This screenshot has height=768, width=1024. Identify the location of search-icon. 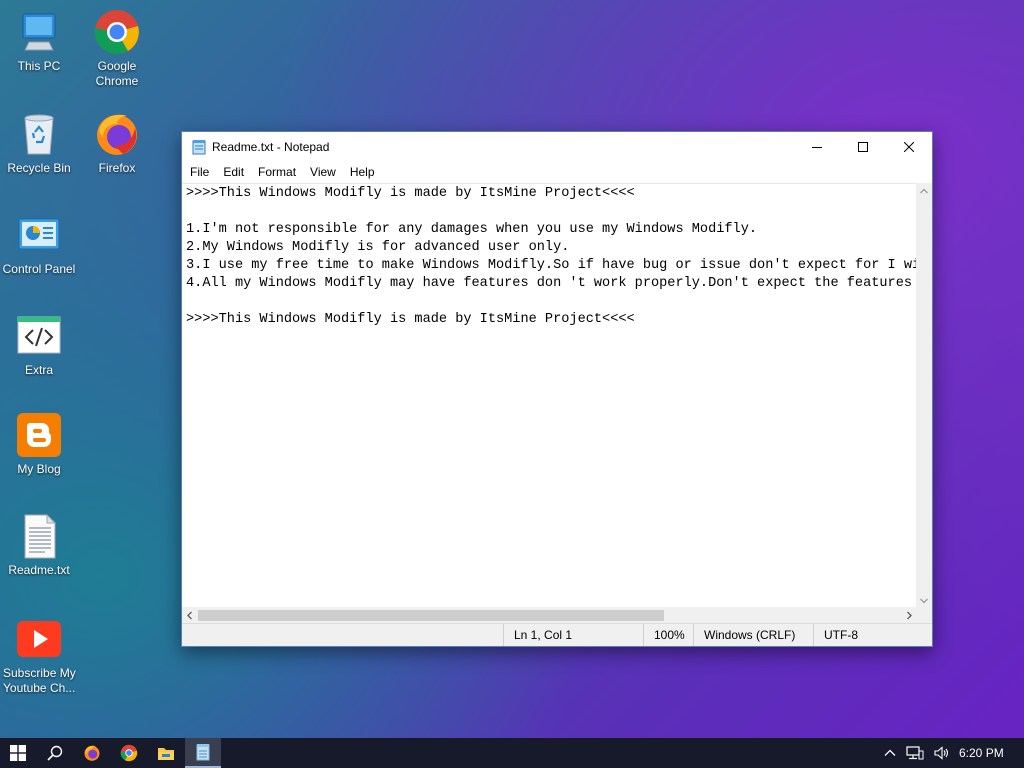
(55, 753).